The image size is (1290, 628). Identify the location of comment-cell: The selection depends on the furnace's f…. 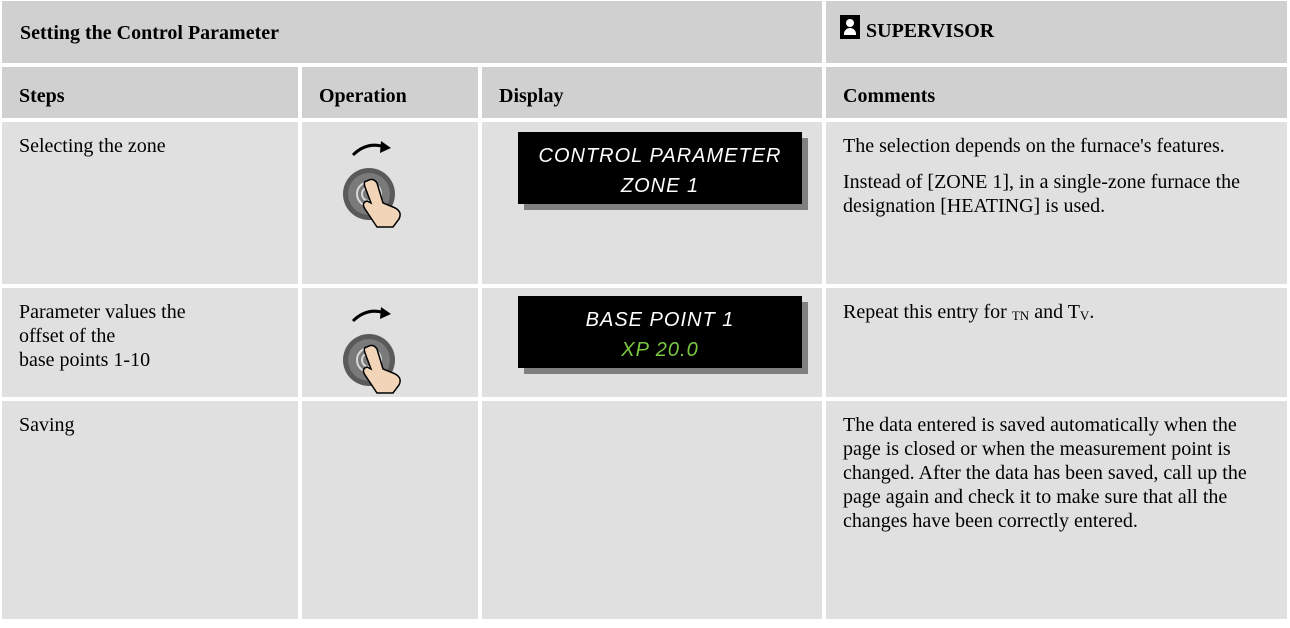
(1056, 205).